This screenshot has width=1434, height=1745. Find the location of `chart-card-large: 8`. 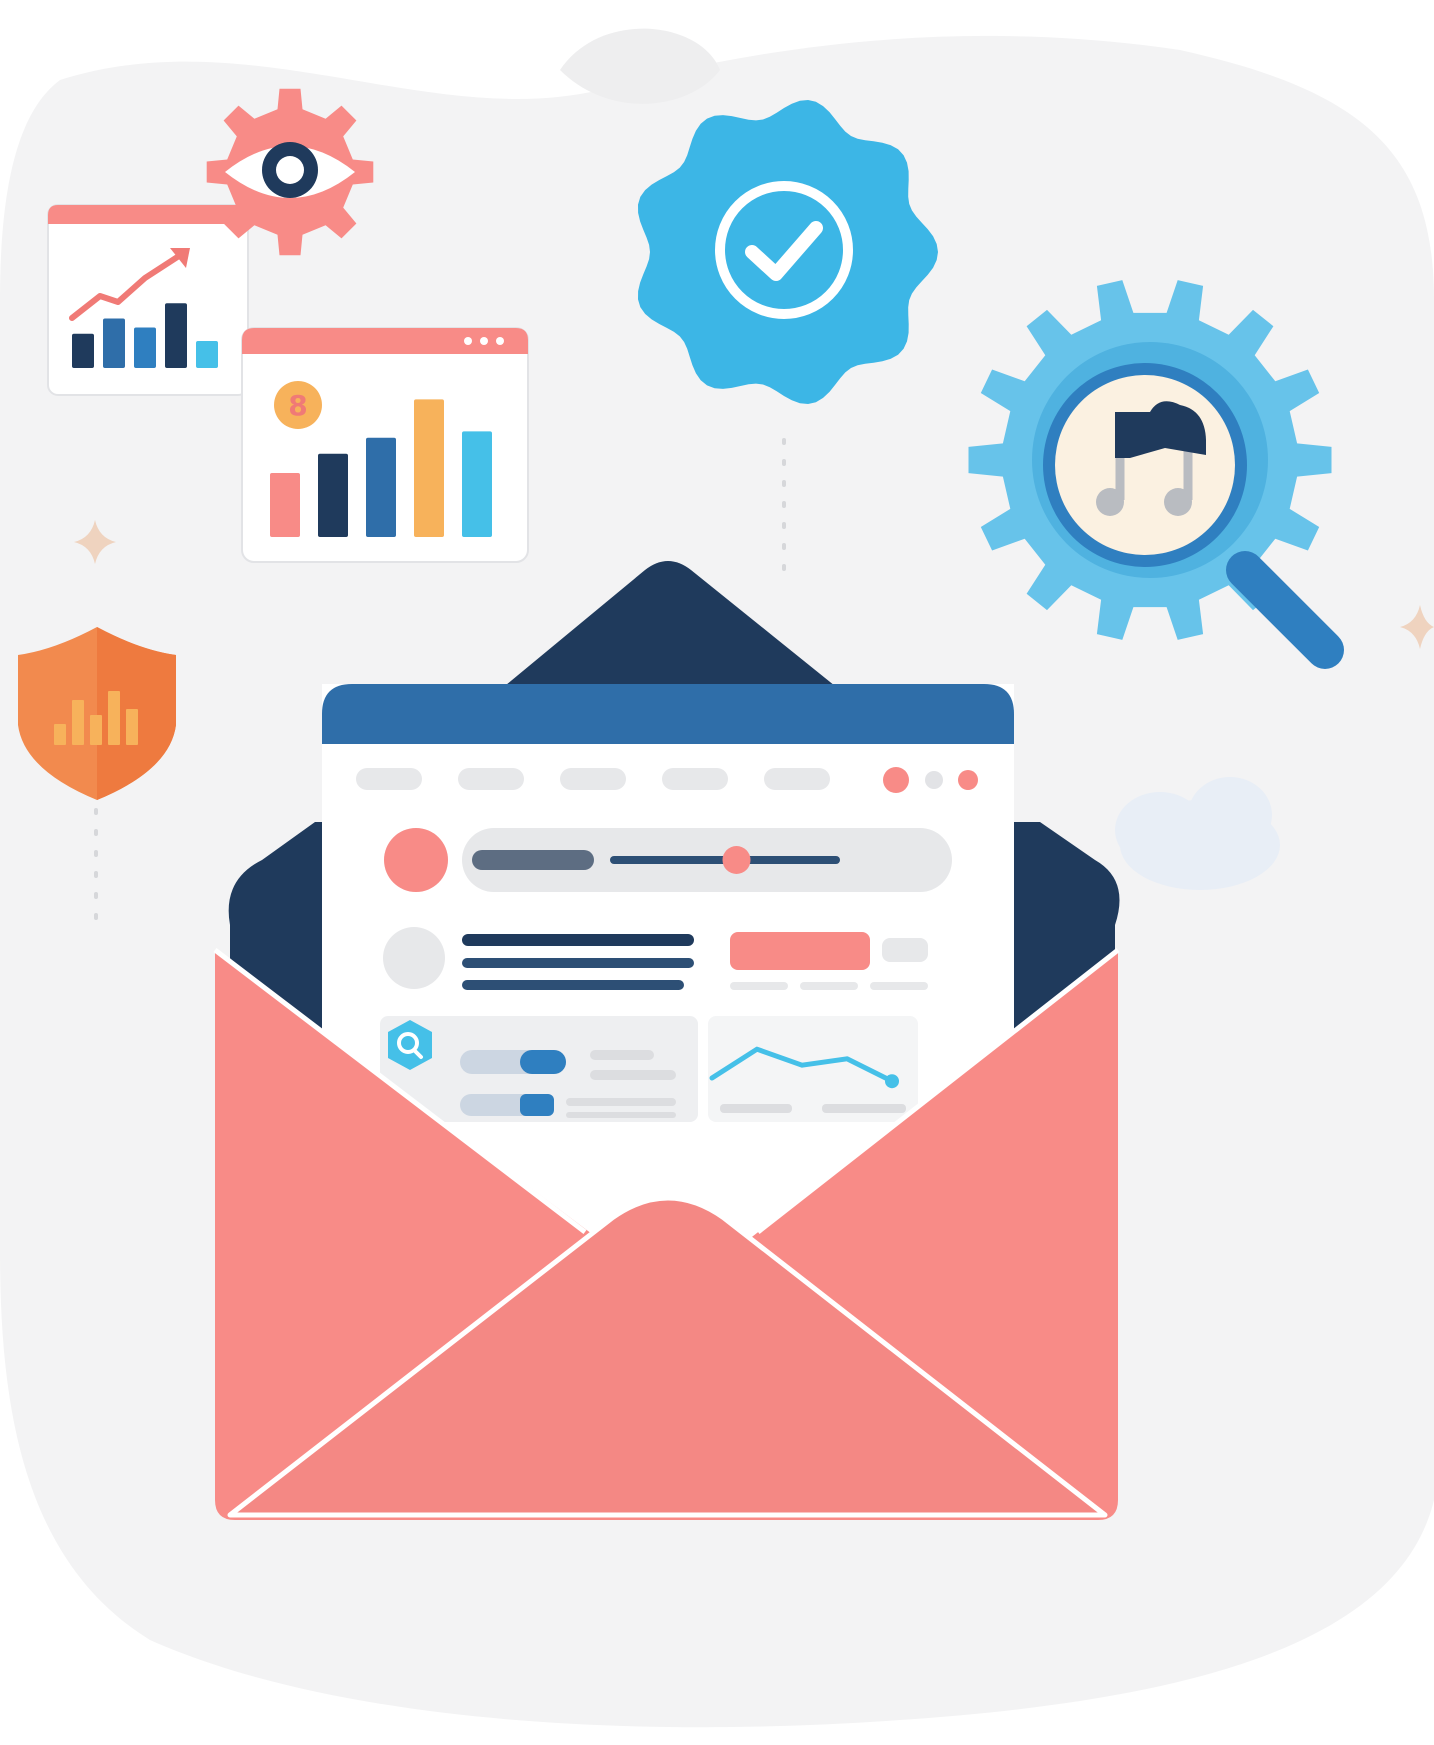

chart-card-large: 8 is located at coordinates (385, 445).